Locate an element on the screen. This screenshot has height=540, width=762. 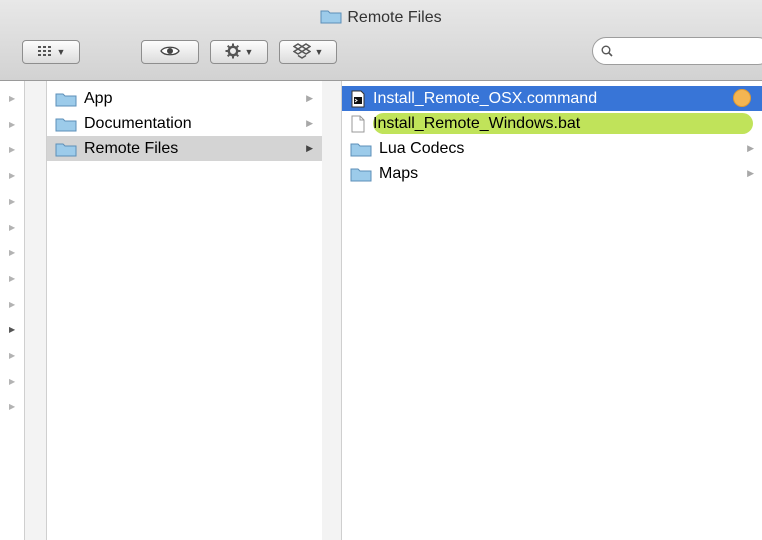
item-label: Remote Files is located at coordinates (131, 148).